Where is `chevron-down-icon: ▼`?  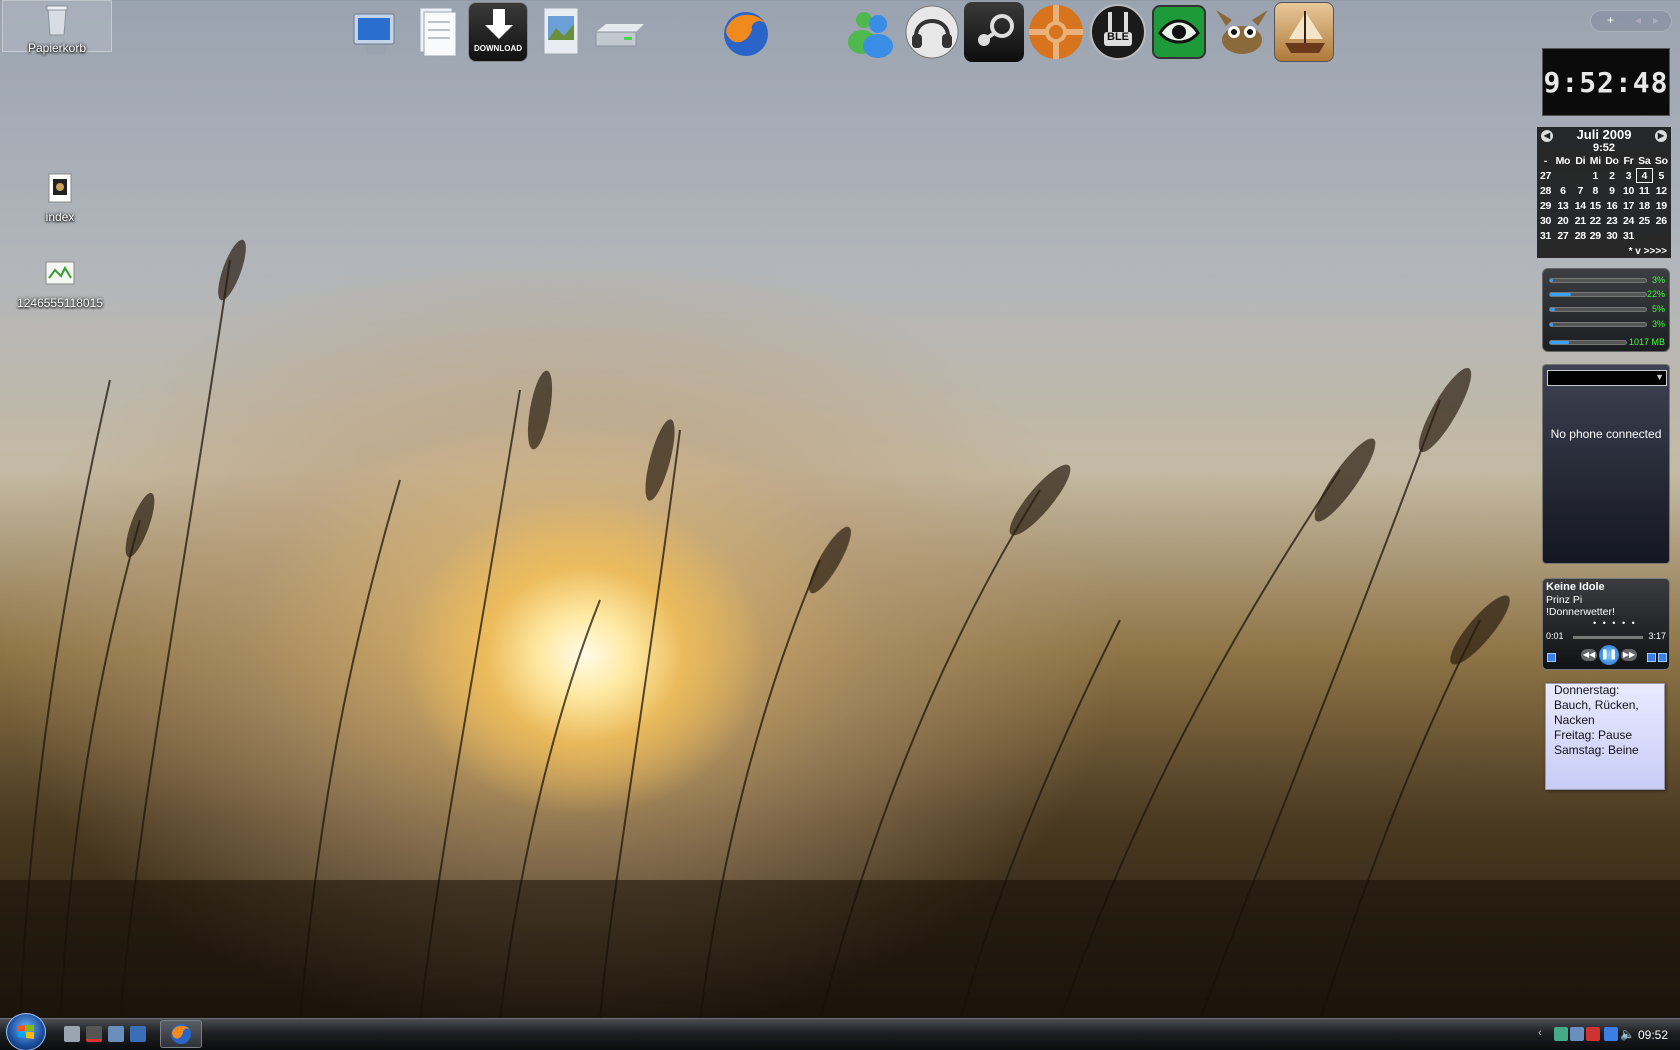 chevron-down-icon: ▼ is located at coordinates (1659, 377).